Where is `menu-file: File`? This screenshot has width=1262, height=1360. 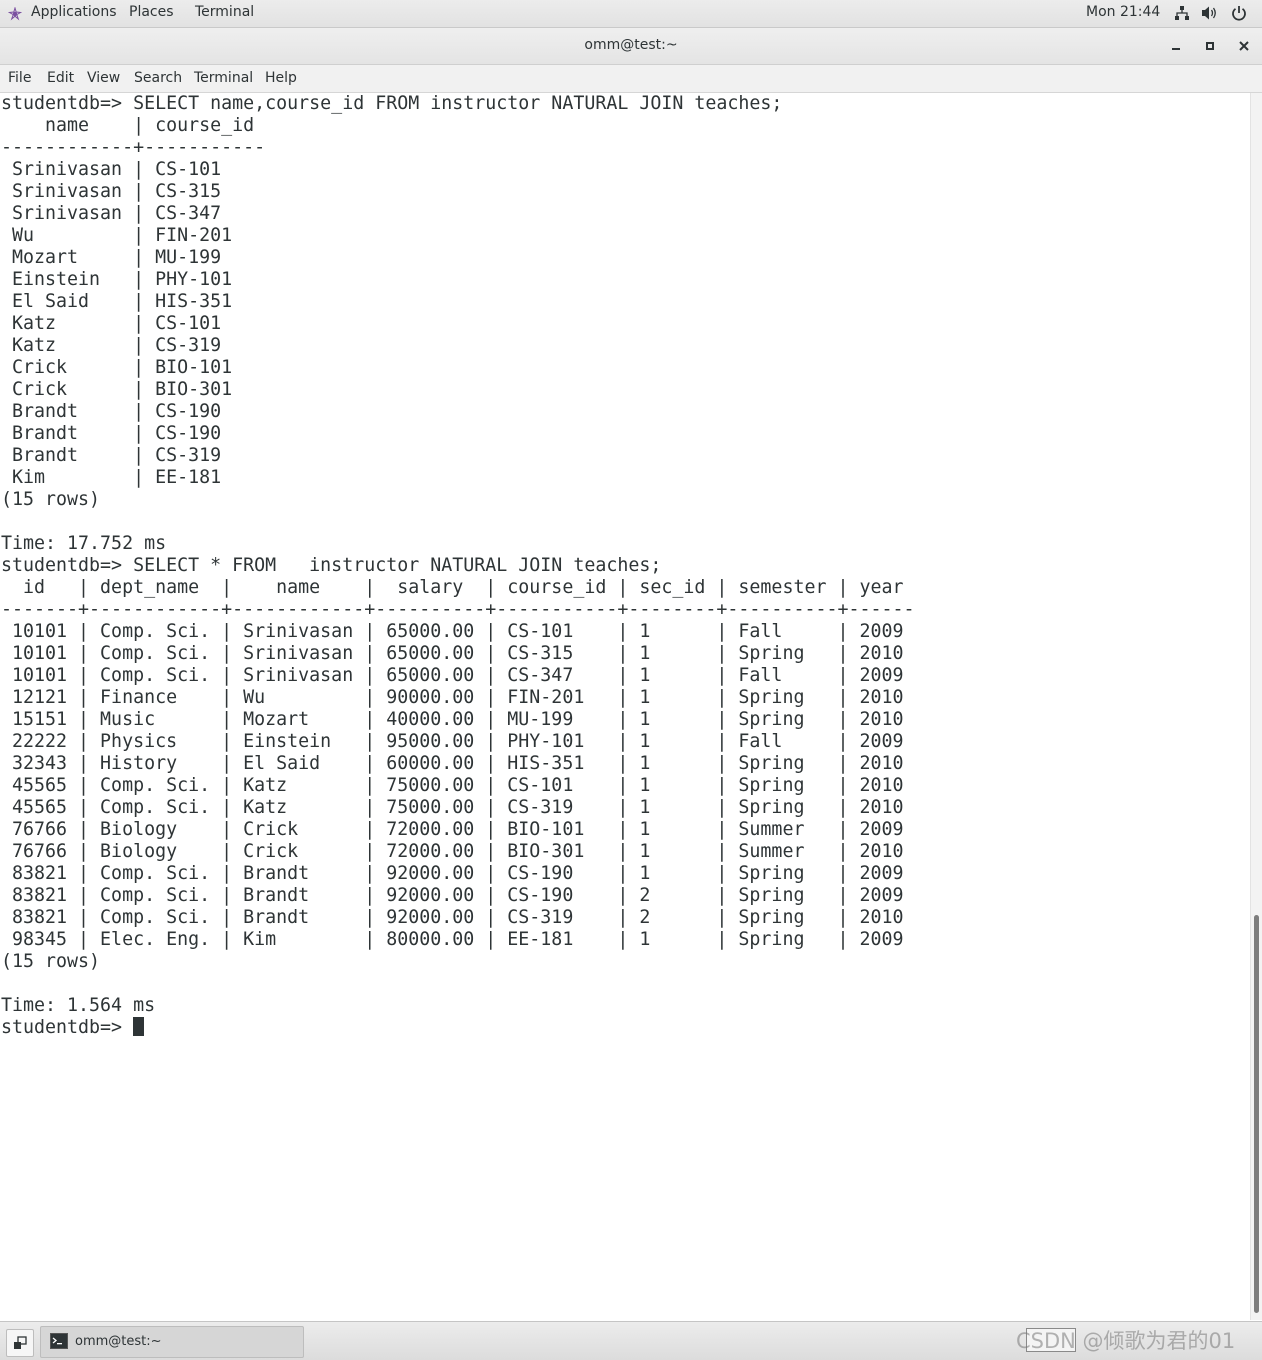
menu-file: File is located at coordinates (19, 78).